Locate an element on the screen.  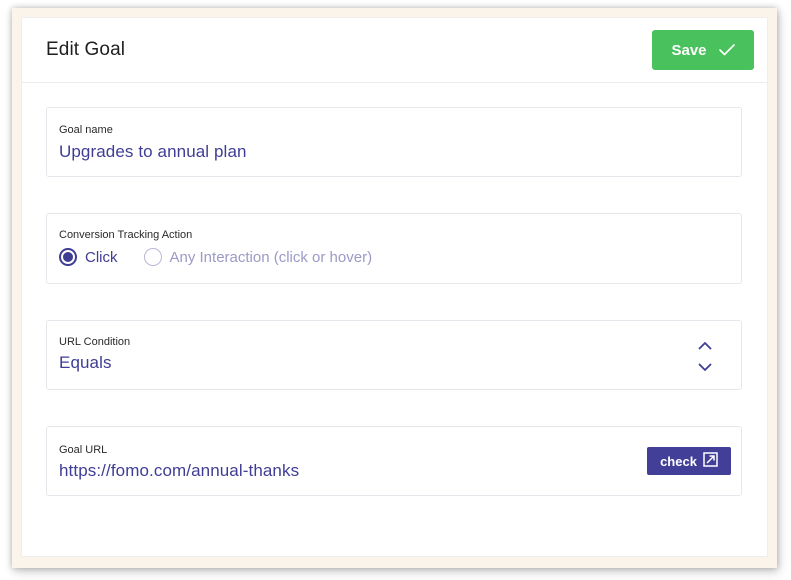
url-condition-label: URL Condition is located at coordinates (95, 342).